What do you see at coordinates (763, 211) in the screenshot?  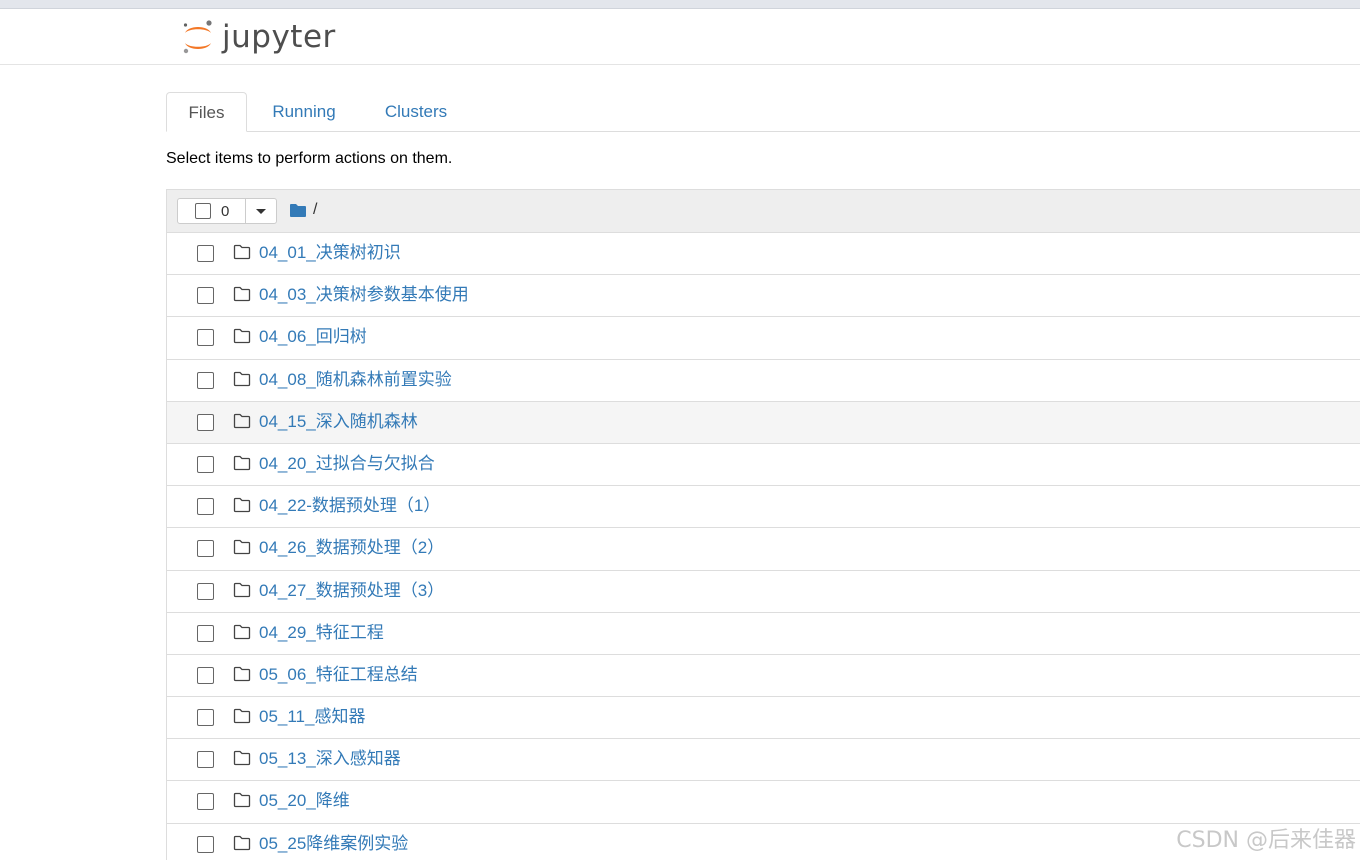 I see `file-list-header: 0 /` at bounding box center [763, 211].